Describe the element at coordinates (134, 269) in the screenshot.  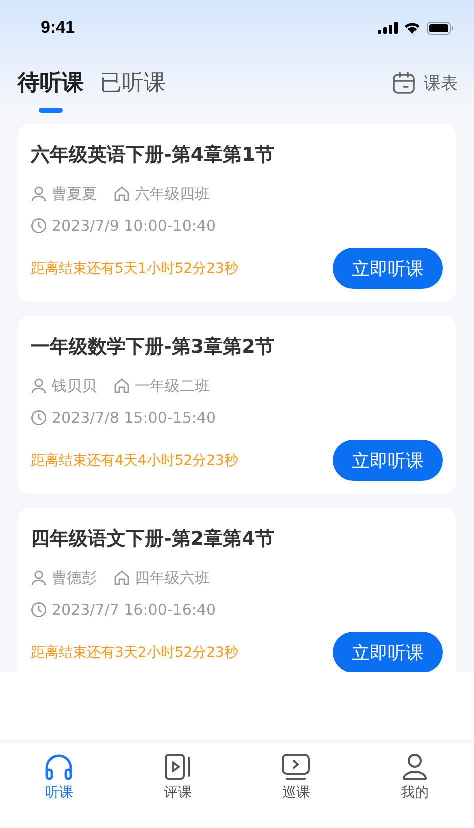
I see `countdown-text: 距离结束还有5天1小时52分23秒` at that location.